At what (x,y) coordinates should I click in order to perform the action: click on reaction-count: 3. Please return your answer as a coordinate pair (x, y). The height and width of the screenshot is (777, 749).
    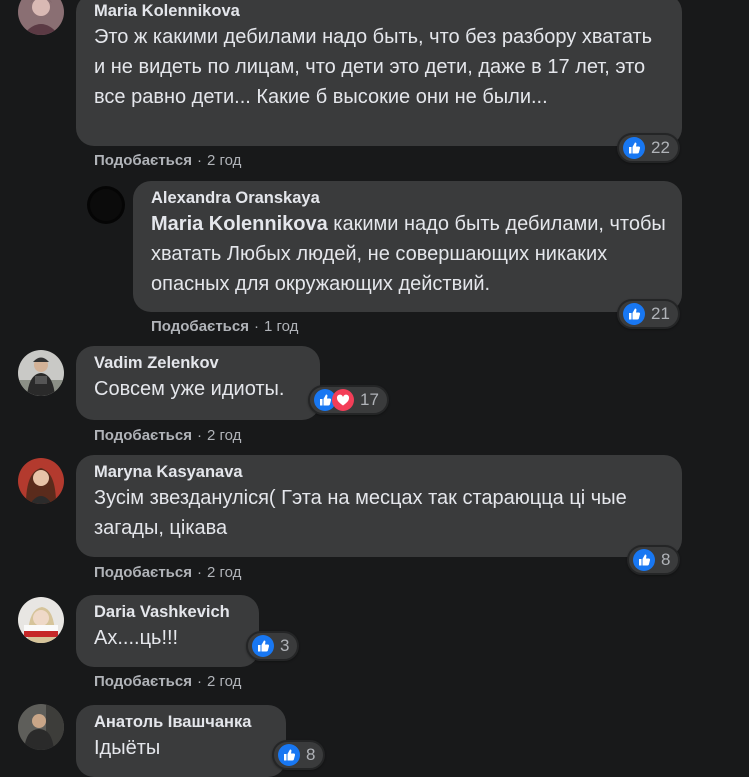
    Looking at the image, I should click on (285, 645).